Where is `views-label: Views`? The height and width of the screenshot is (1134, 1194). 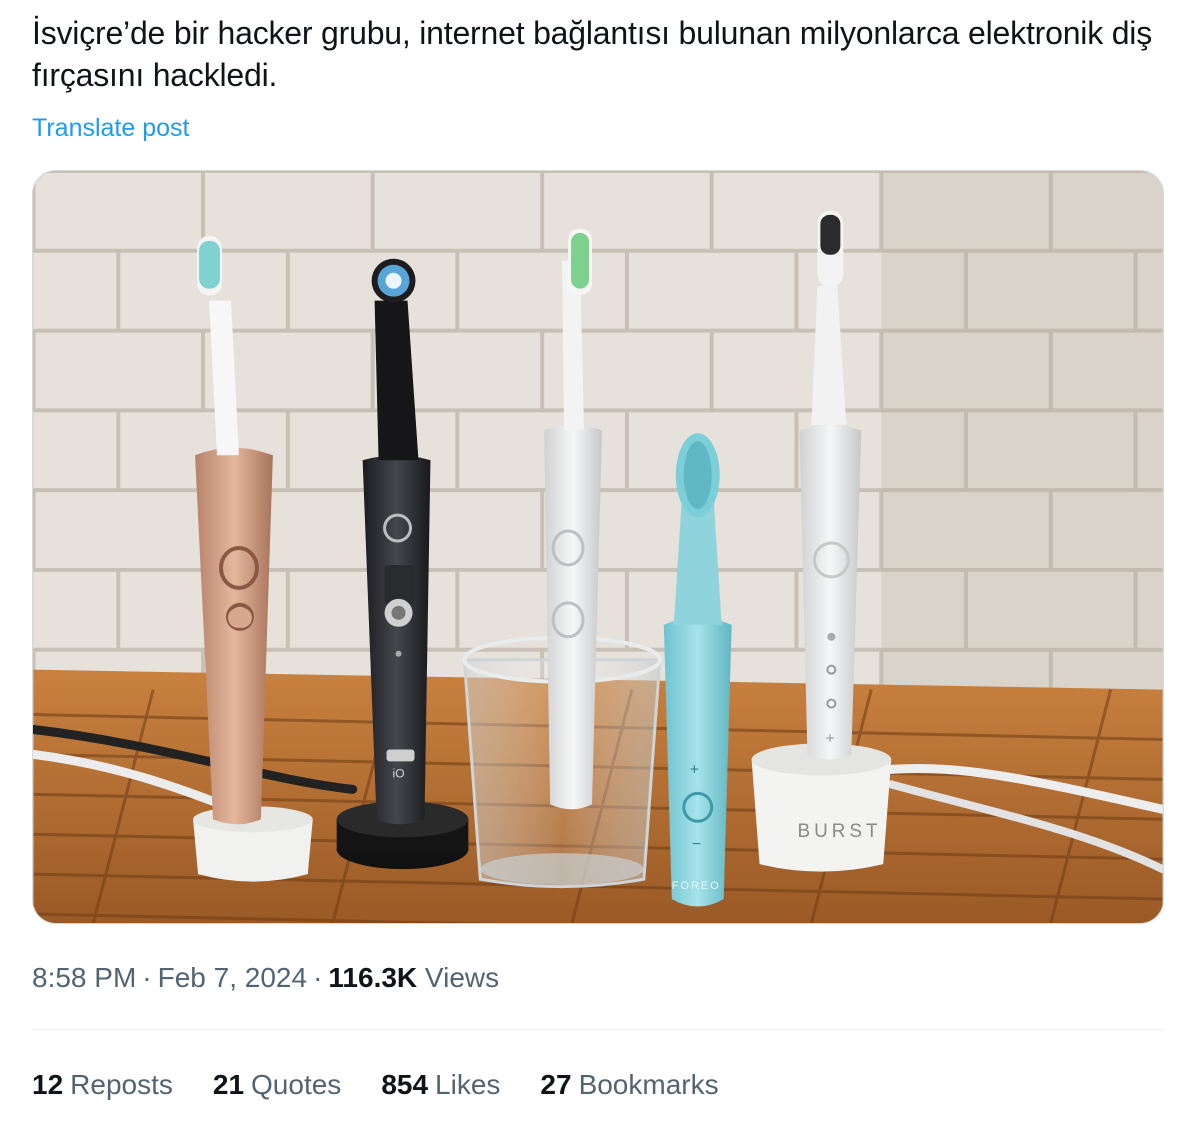
views-label: Views is located at coordinates (462, 977).